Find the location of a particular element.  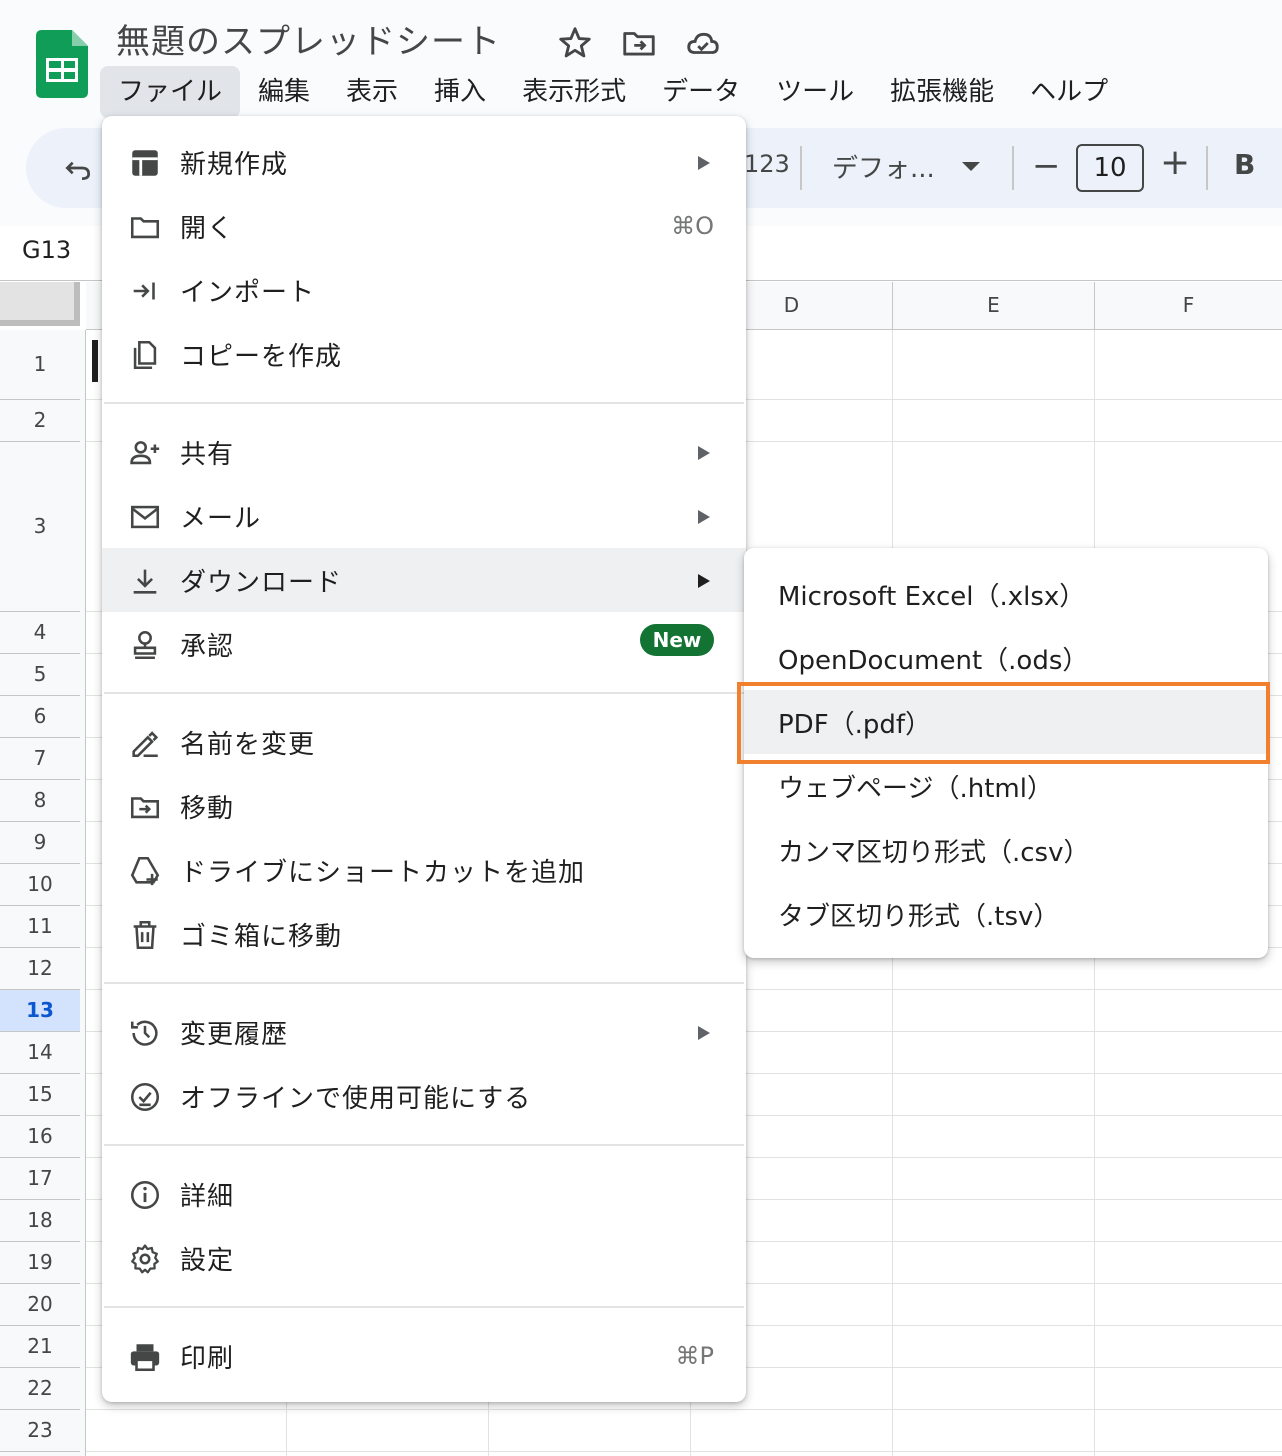

row-header: 6 is located at coordinates (40, 717).